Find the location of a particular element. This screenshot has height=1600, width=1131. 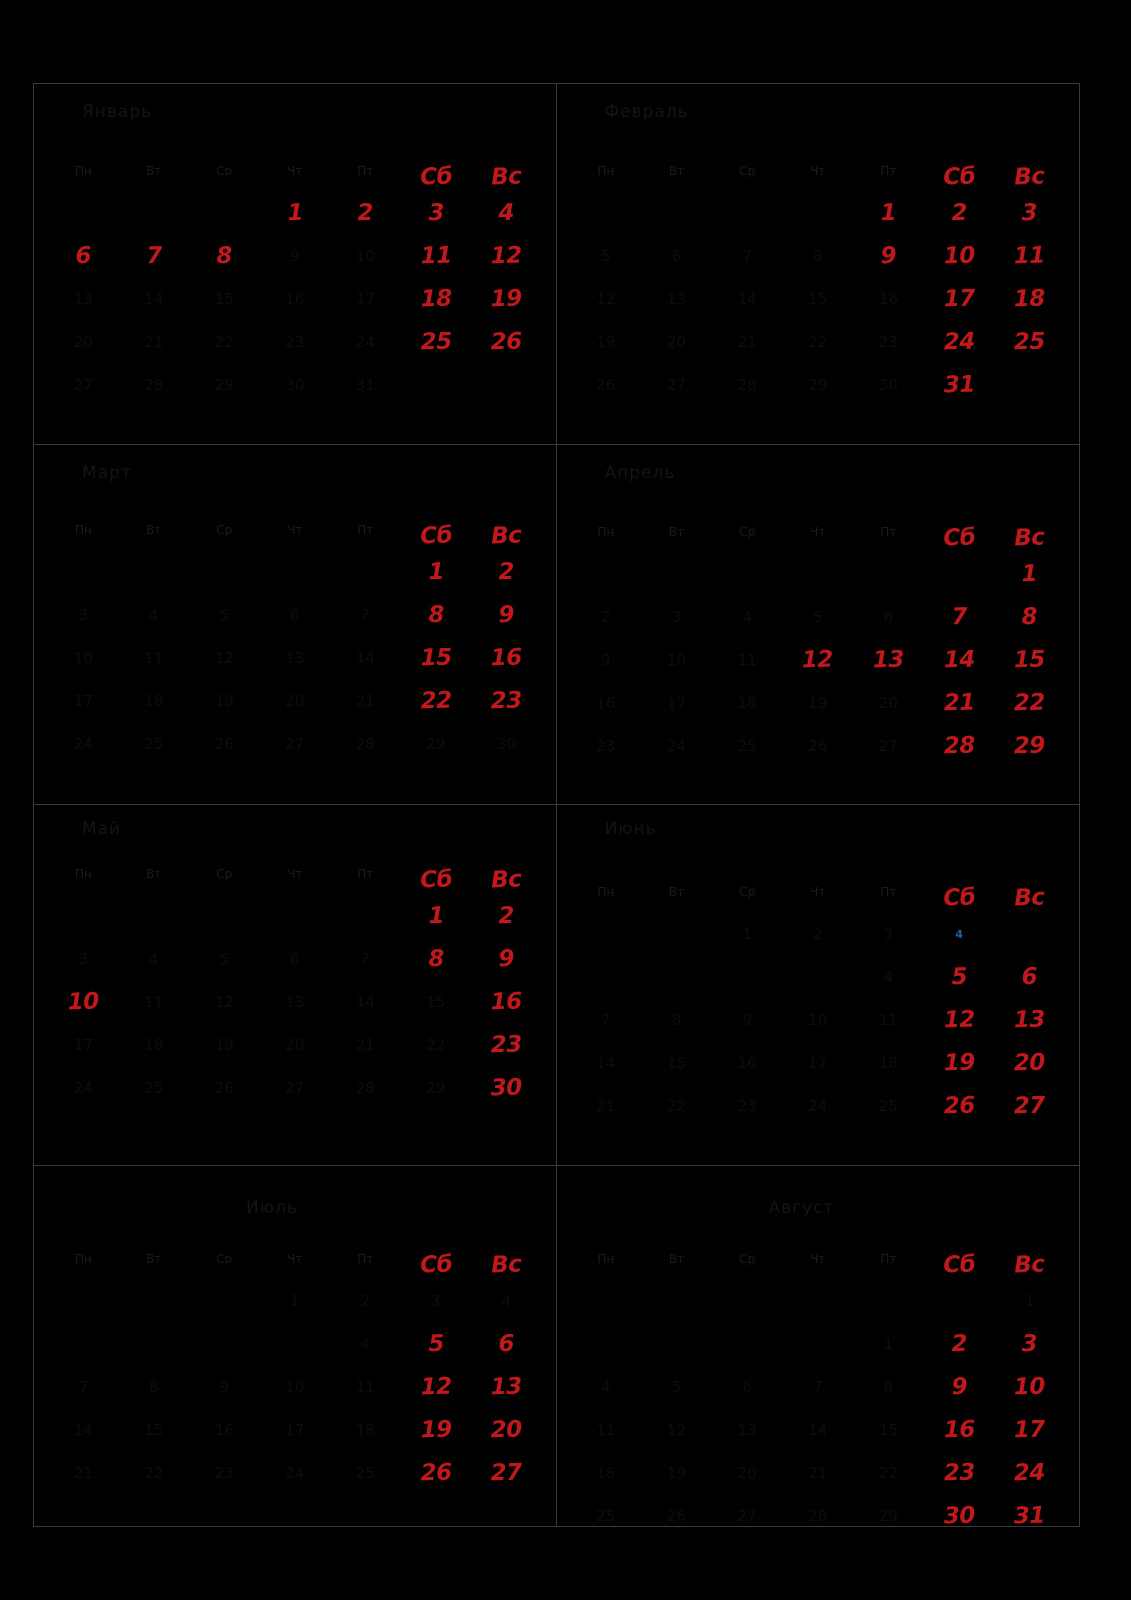

day-cell: 31 is located at coordinates (1029, 1514).